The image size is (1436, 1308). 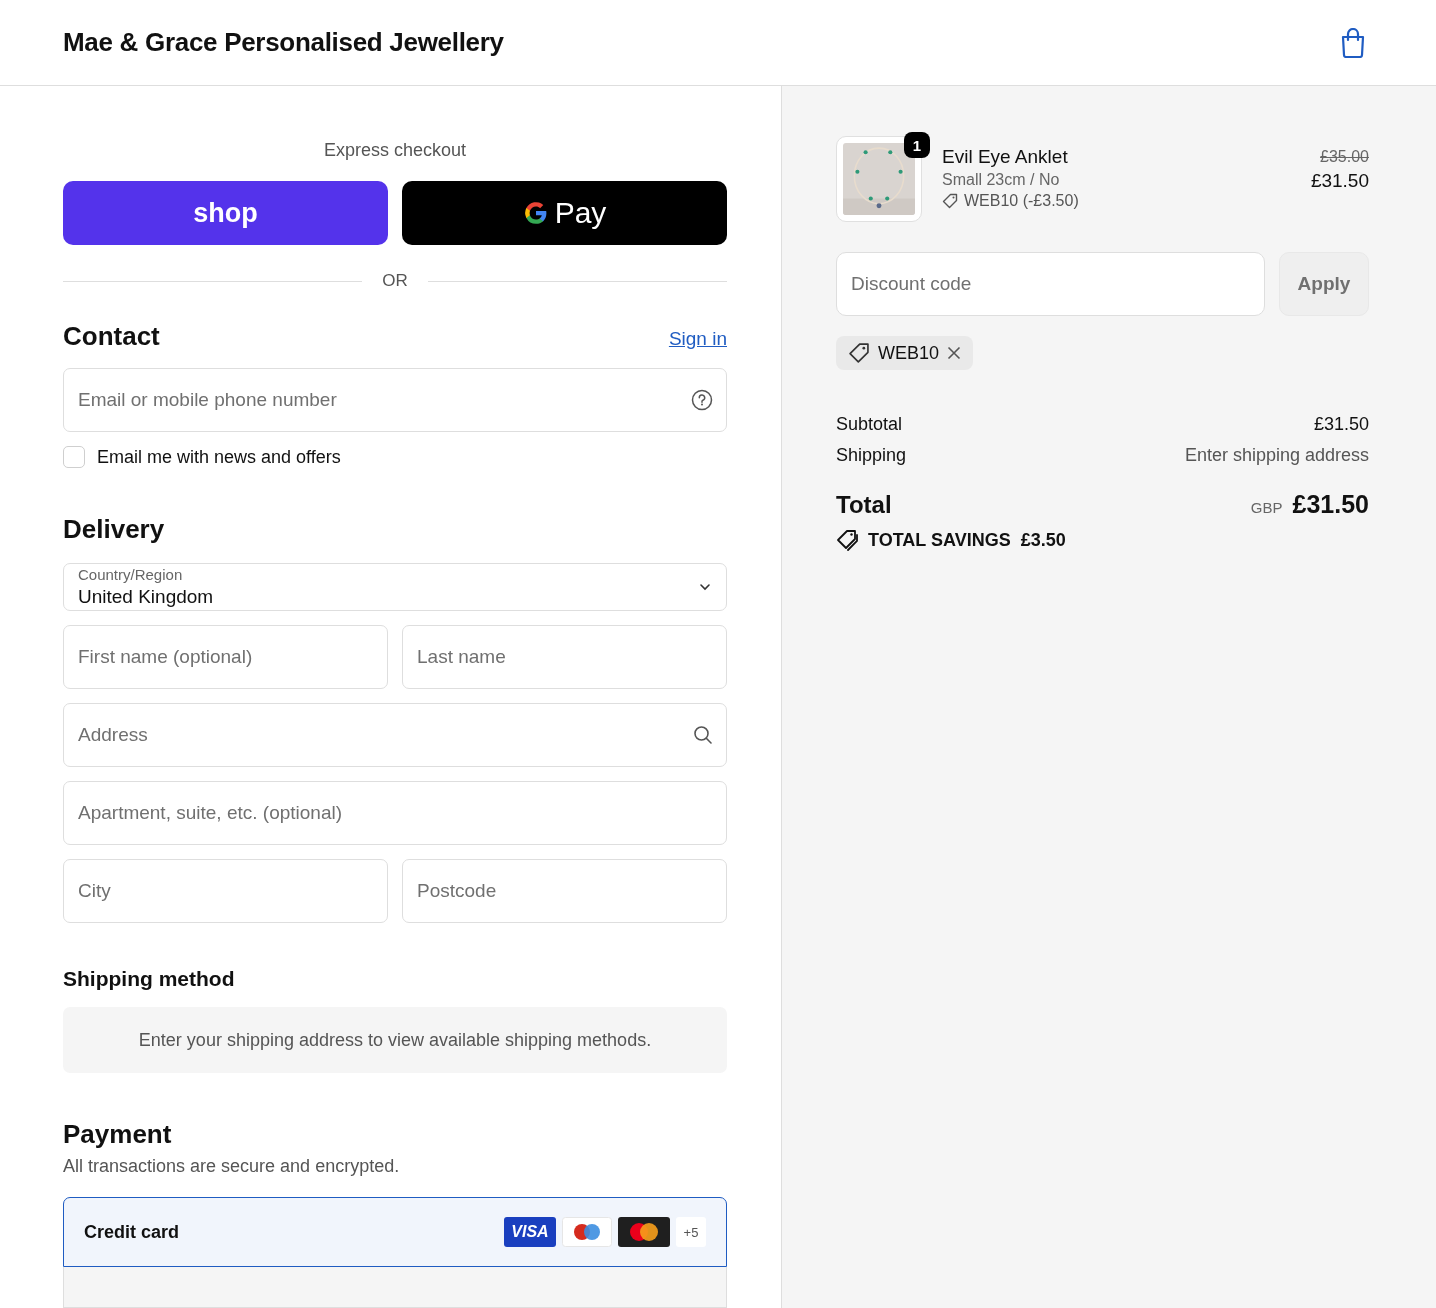 I want to click on maestro-card-icon, so click(x=587, y=1232).